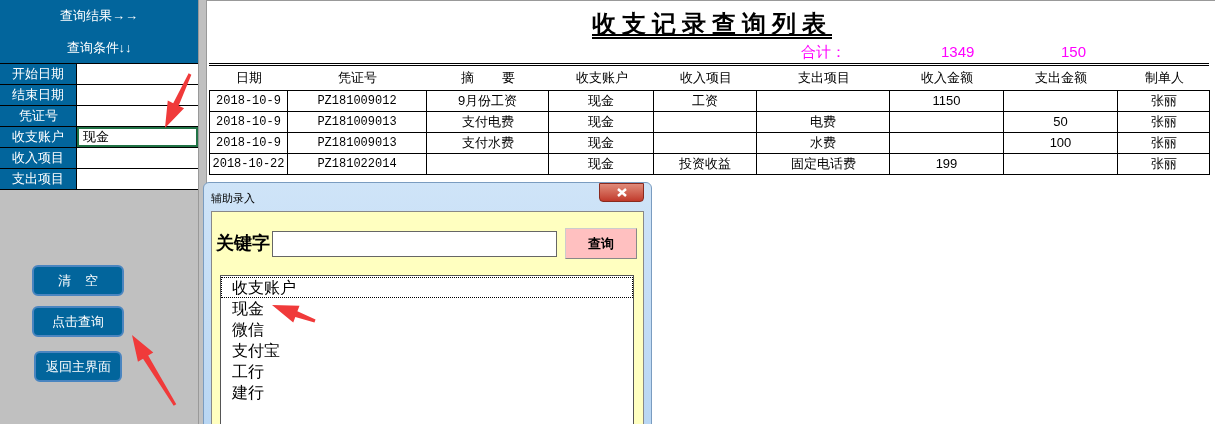 The image size is (1215, 424). Describe the element at coordinates (427, 371) in the screenshot. I see `list-item: 工行` at that location.